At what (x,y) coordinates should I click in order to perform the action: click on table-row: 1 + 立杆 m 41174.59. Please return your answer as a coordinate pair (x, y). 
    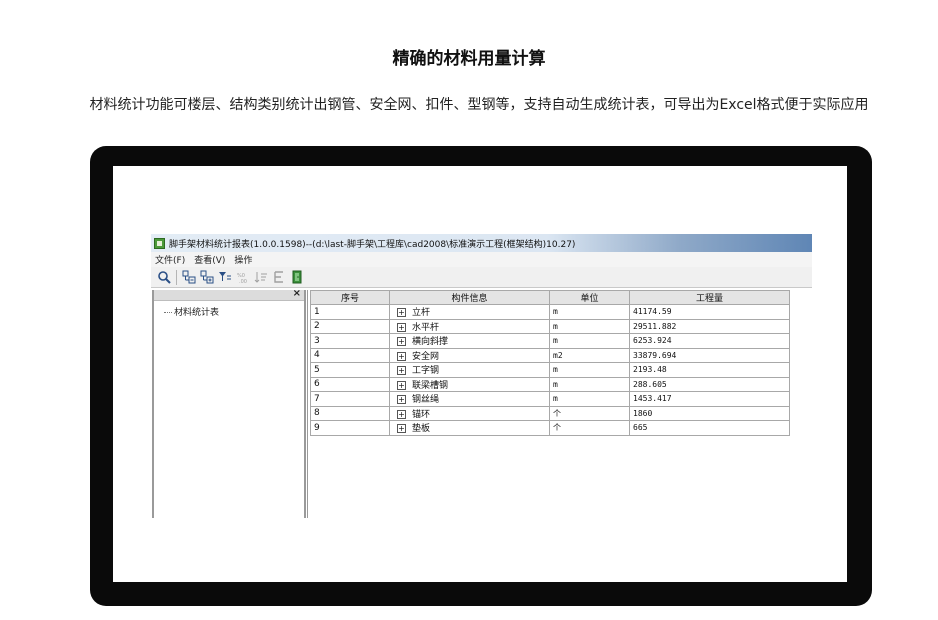
    Looking at the image, I should click on (550, 312).